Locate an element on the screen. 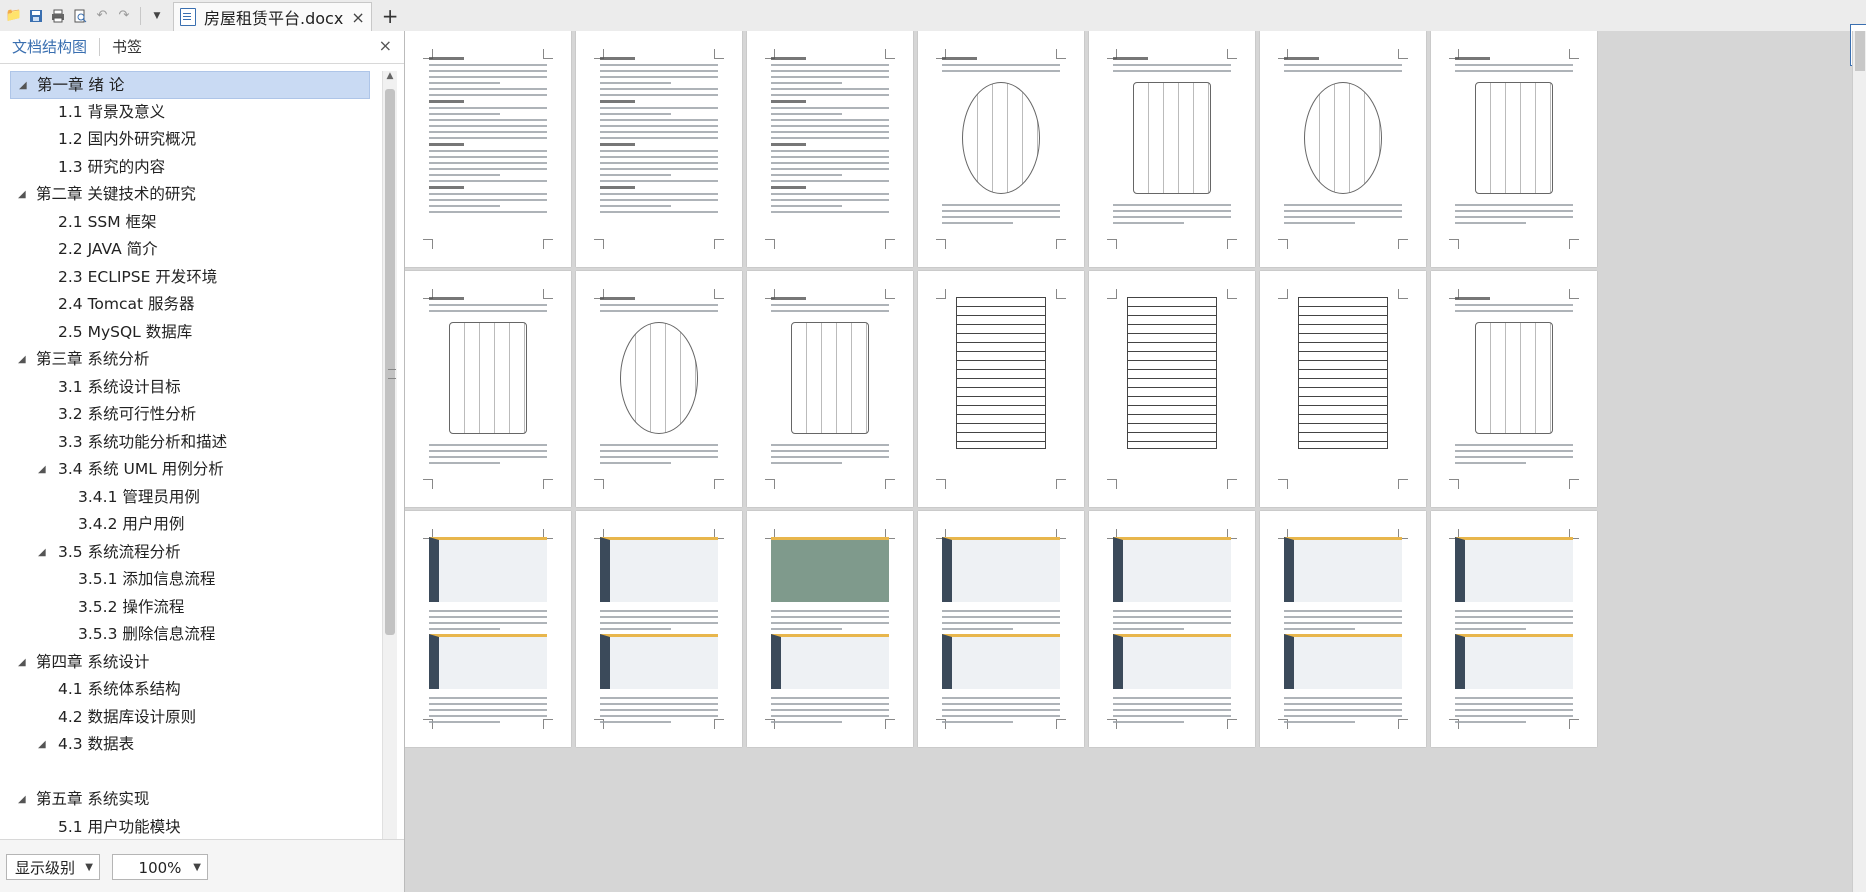  tree-item: ◢ 3.5 系统流程分析 is located at coordinates (190, 553).